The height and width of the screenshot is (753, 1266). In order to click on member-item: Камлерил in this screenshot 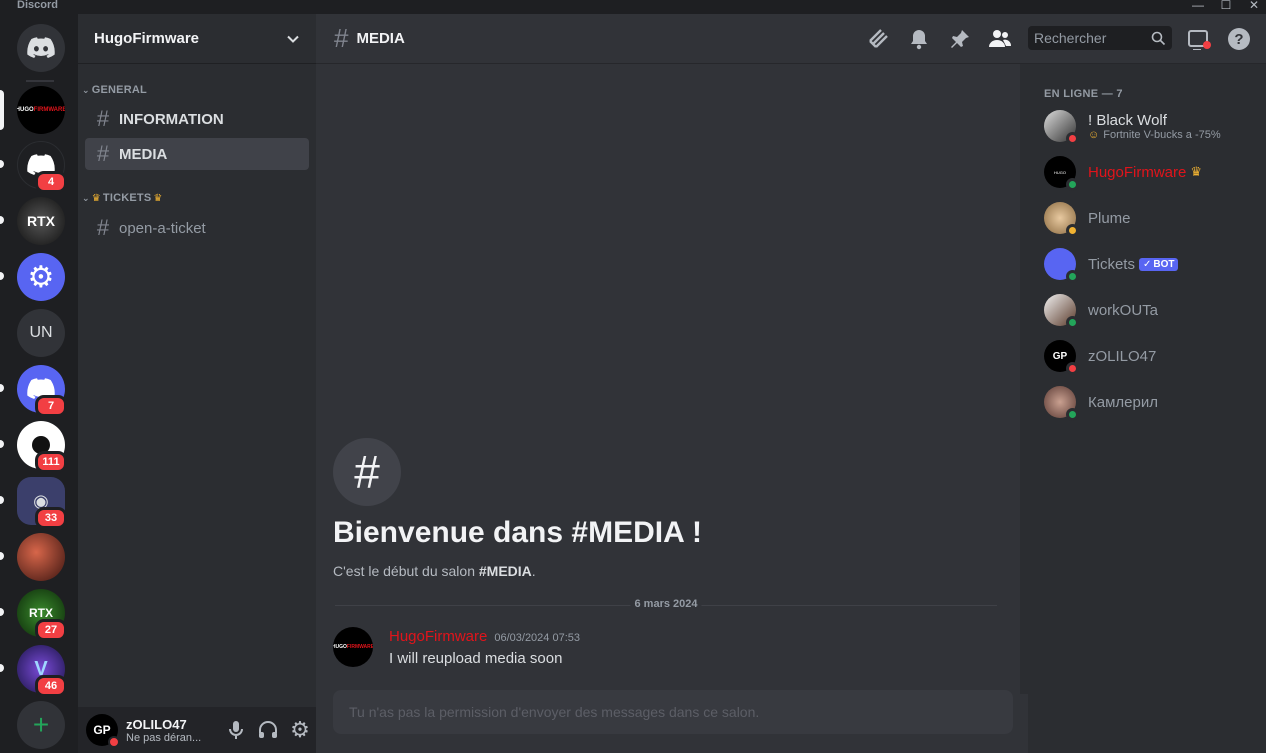, I will do `click(1147, 402)`.